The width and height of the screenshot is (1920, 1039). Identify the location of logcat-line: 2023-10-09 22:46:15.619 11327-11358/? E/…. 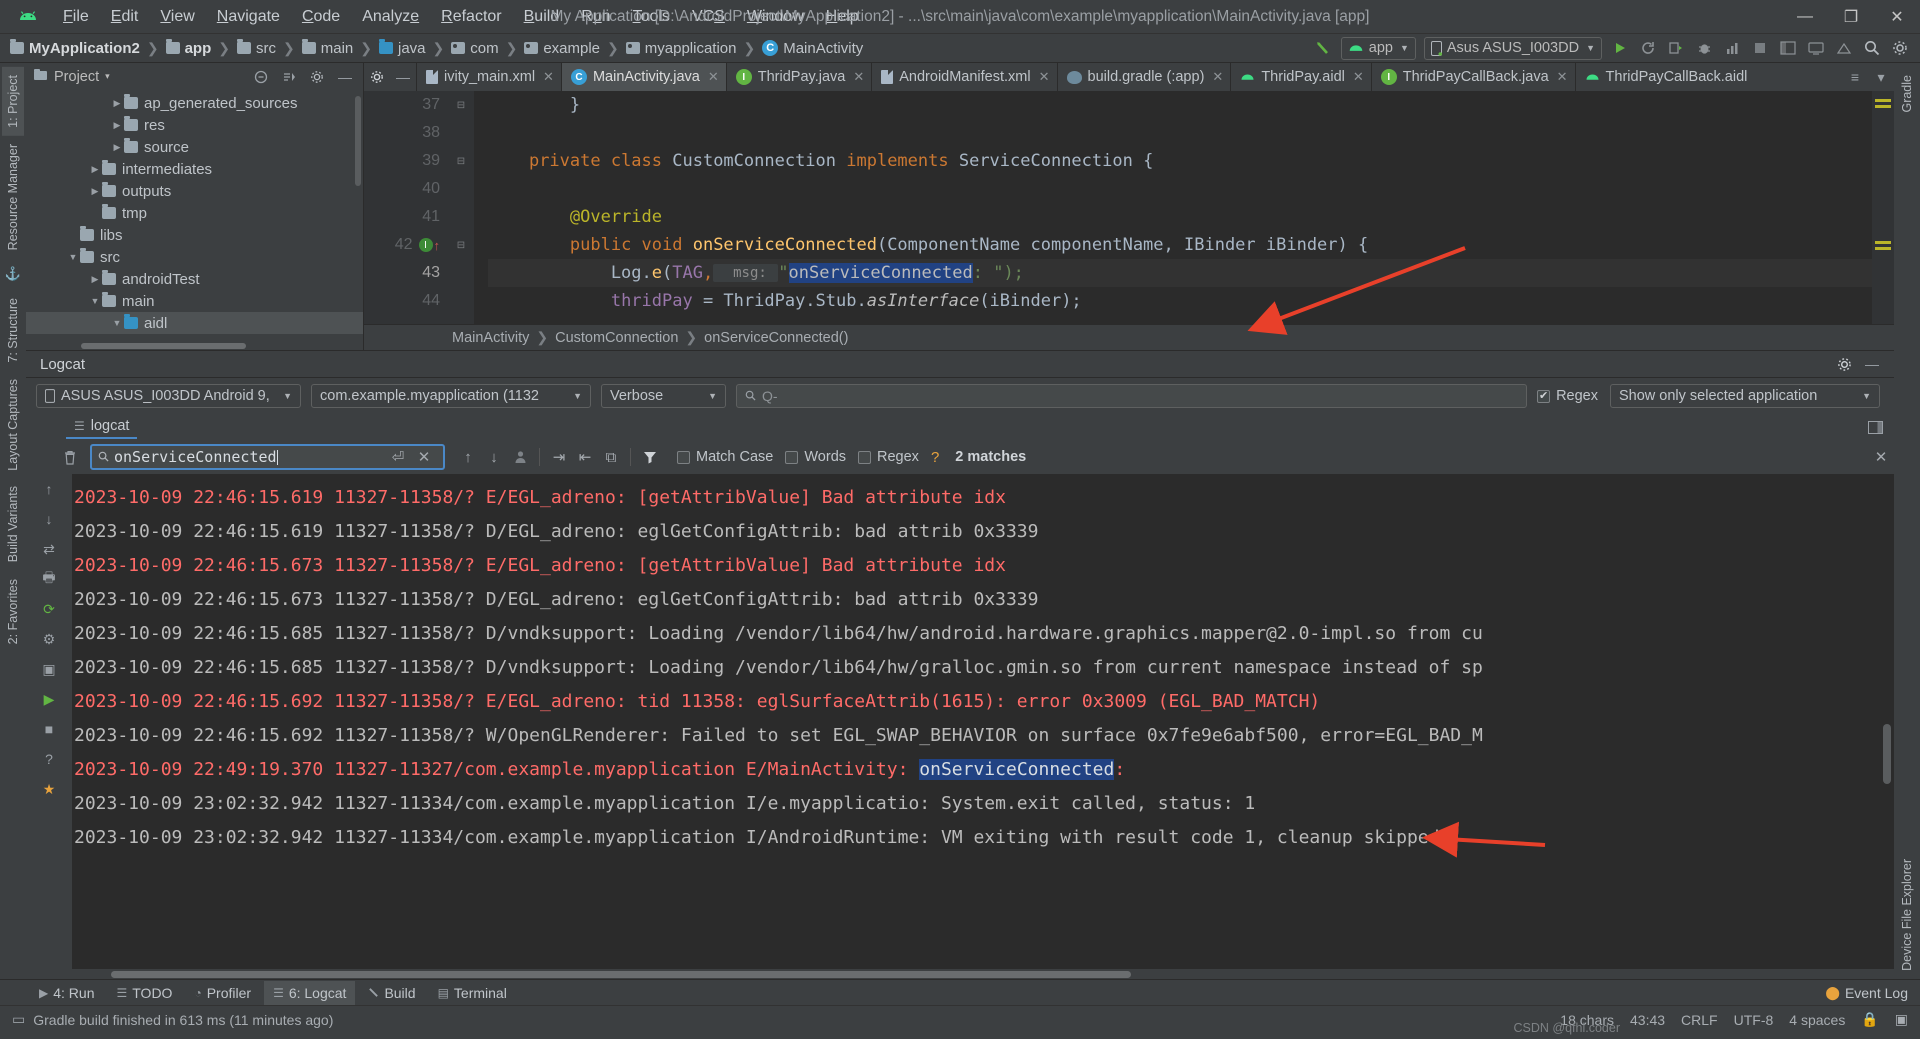
(984, 497).